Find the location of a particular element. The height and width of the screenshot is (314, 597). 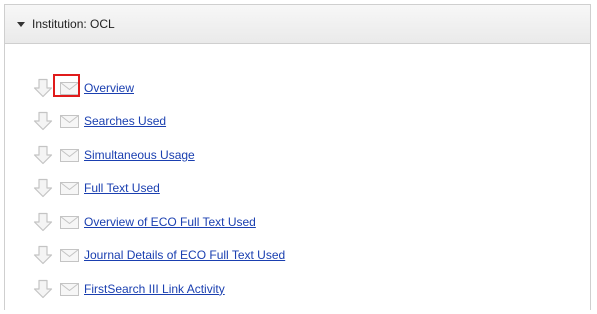

report-item-full-text-used: Full Text Used is located at coordinates (297, 189).